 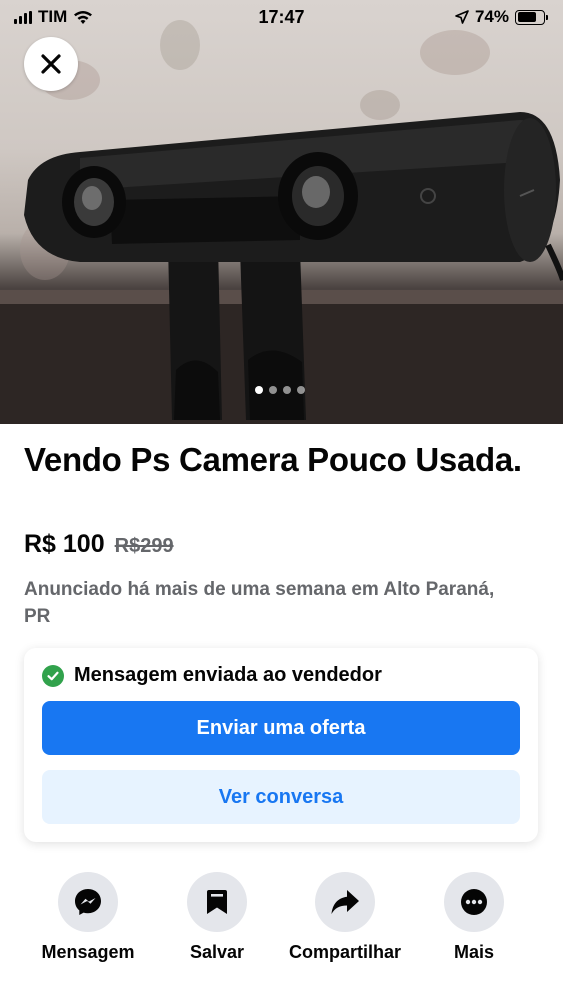 I want to click on message-sent-label: Mensagem enviada ao vendedor, so click(x=228, y=675).